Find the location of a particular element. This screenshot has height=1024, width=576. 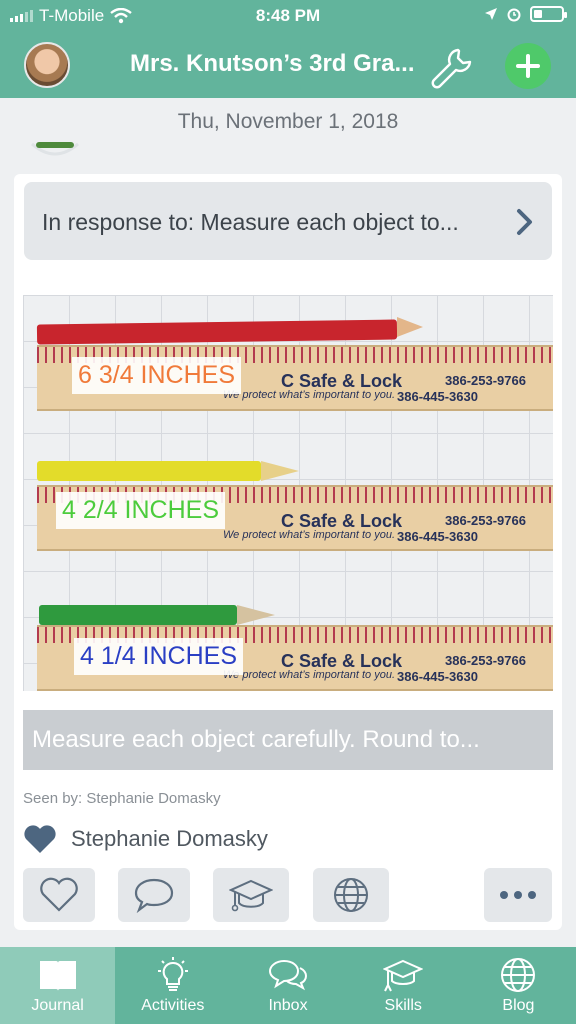

share-button is located at coordinates (351, 895).